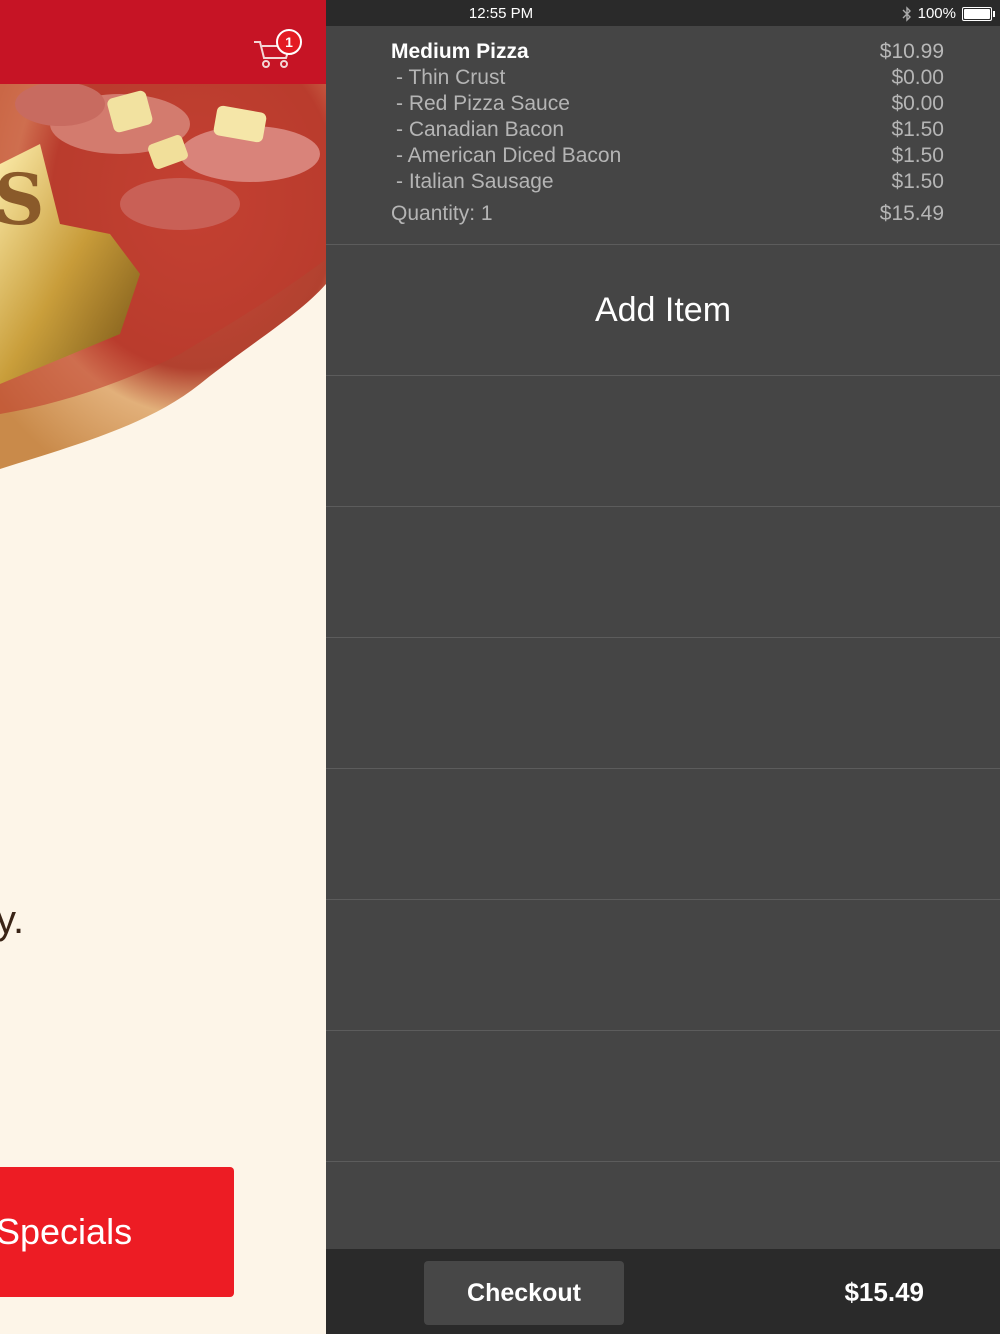 The image size is (1000, 1334). Describe the element at coordinates (524, 1293) in the screenshot. I see `checkout-button: Checkout` at that location.